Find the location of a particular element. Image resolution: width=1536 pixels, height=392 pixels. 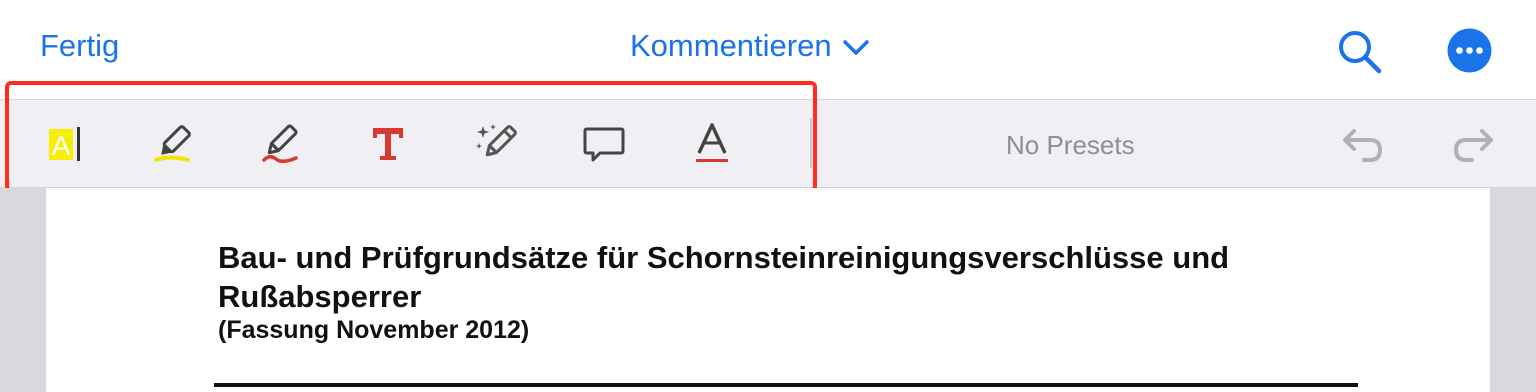

mode-label: Kommentieren is located at coordinates (731, 45).